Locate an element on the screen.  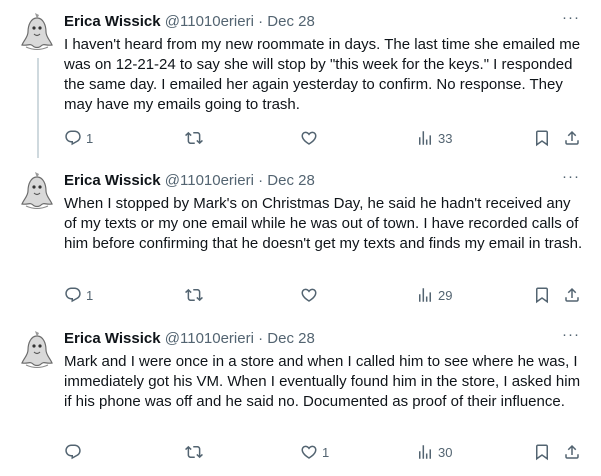
action-bar: 1 29 is located at coordinates (323, 295).